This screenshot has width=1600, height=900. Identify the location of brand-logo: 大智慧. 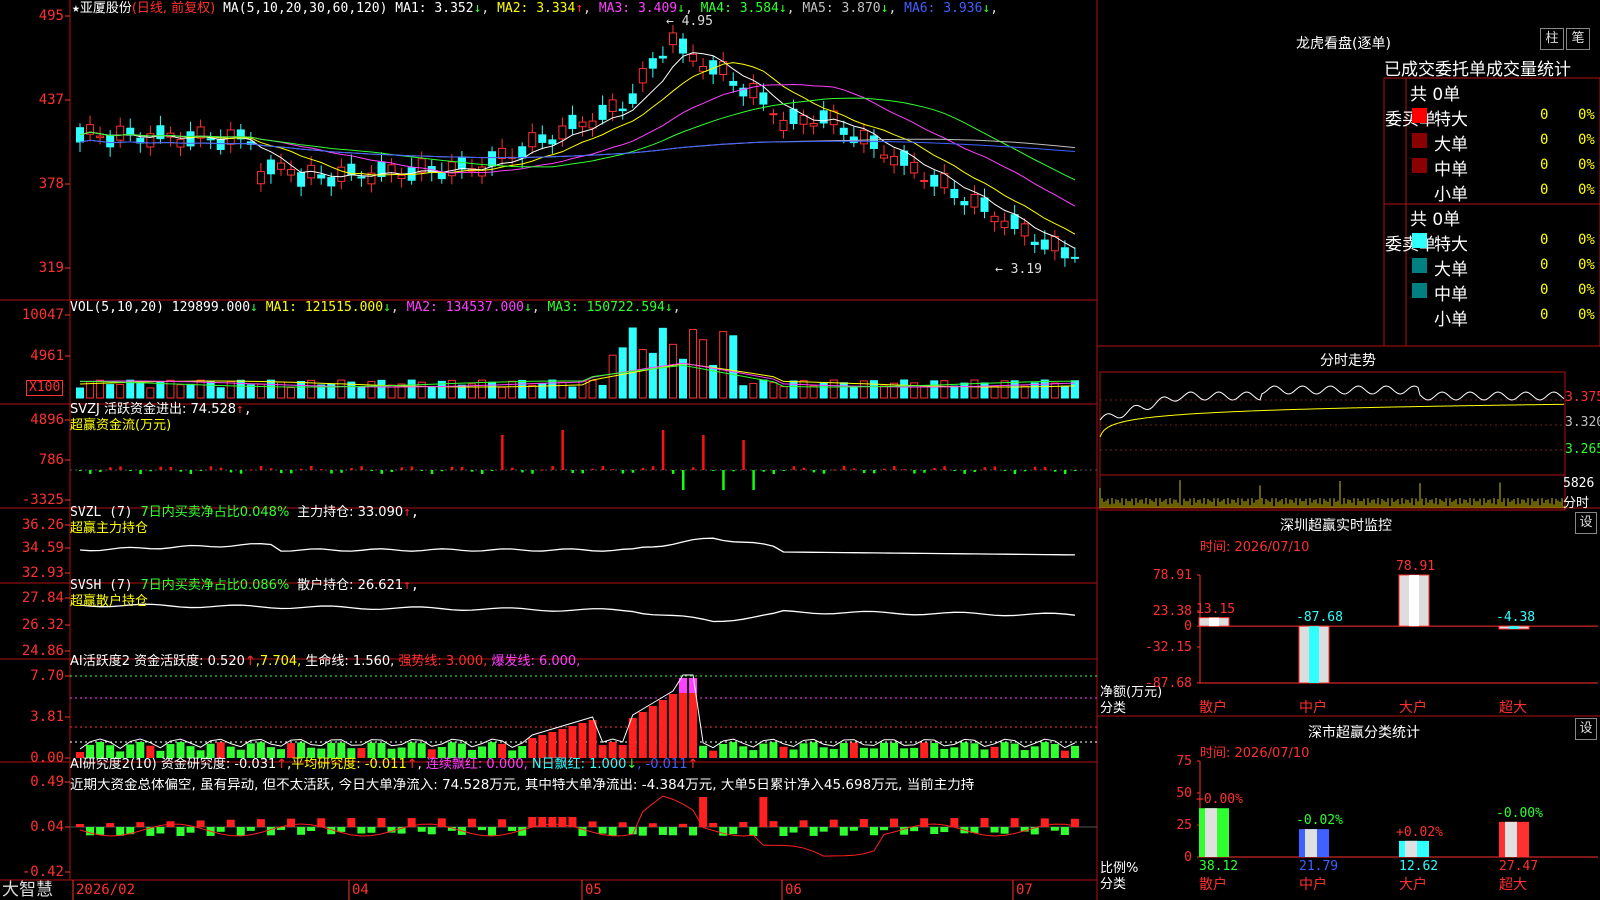
(27, 890).